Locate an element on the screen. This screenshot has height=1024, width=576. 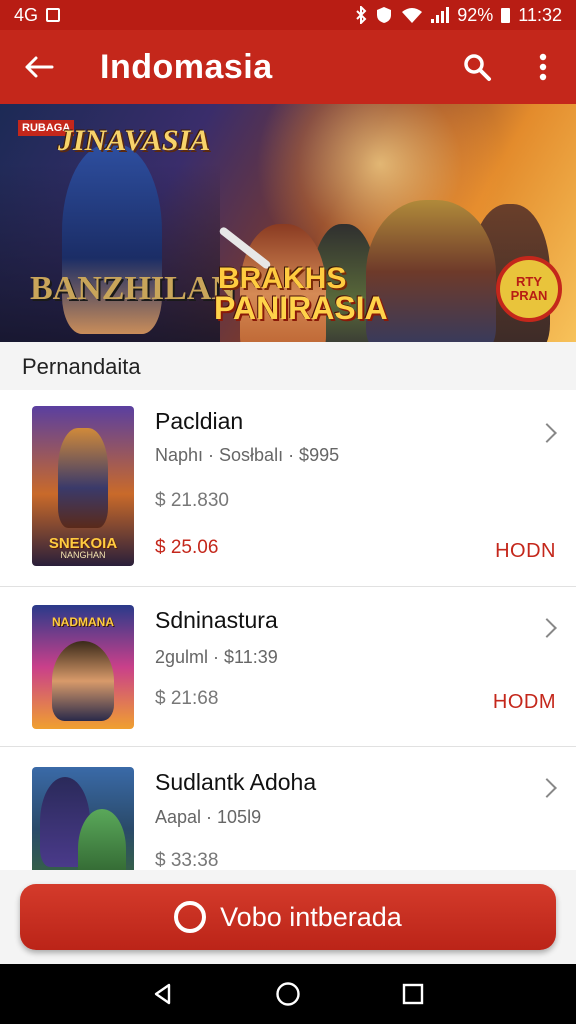
battery-icon is located at coordinates (506, 15).